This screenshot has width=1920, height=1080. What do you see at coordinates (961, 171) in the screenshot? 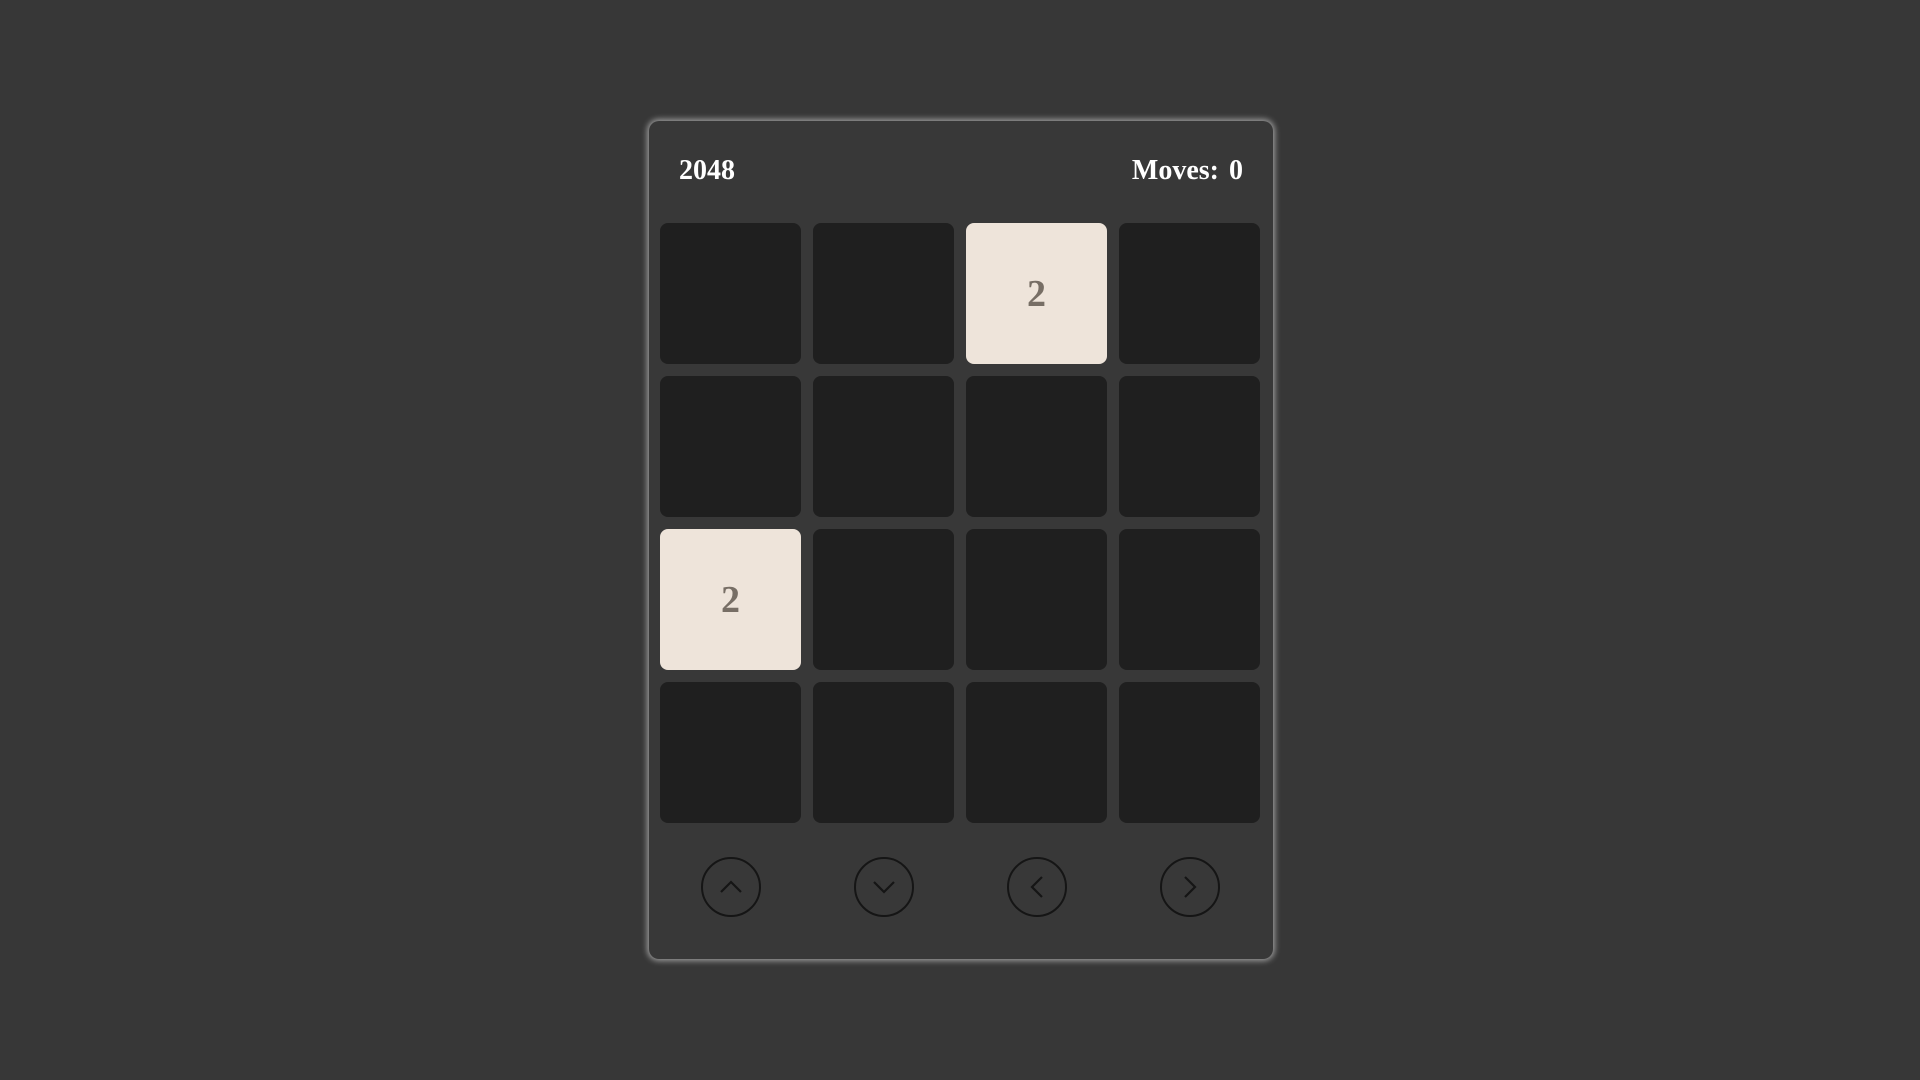
I see `game-header: 2048 Moves: 0` at bounding box center [961, 171].